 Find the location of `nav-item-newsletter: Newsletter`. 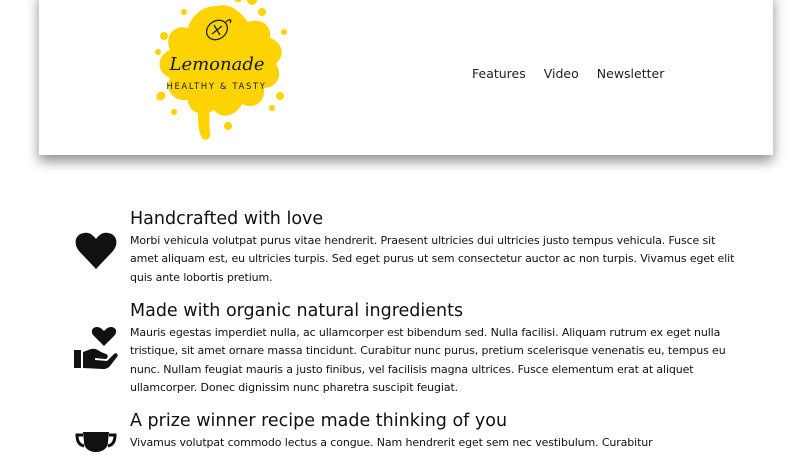

nav-item-newsletter: Newsletter is located at coordinates (631, 73).